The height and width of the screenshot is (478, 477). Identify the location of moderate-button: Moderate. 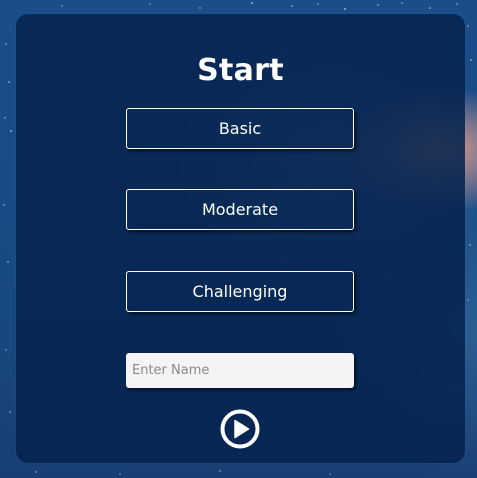
(240, 209).